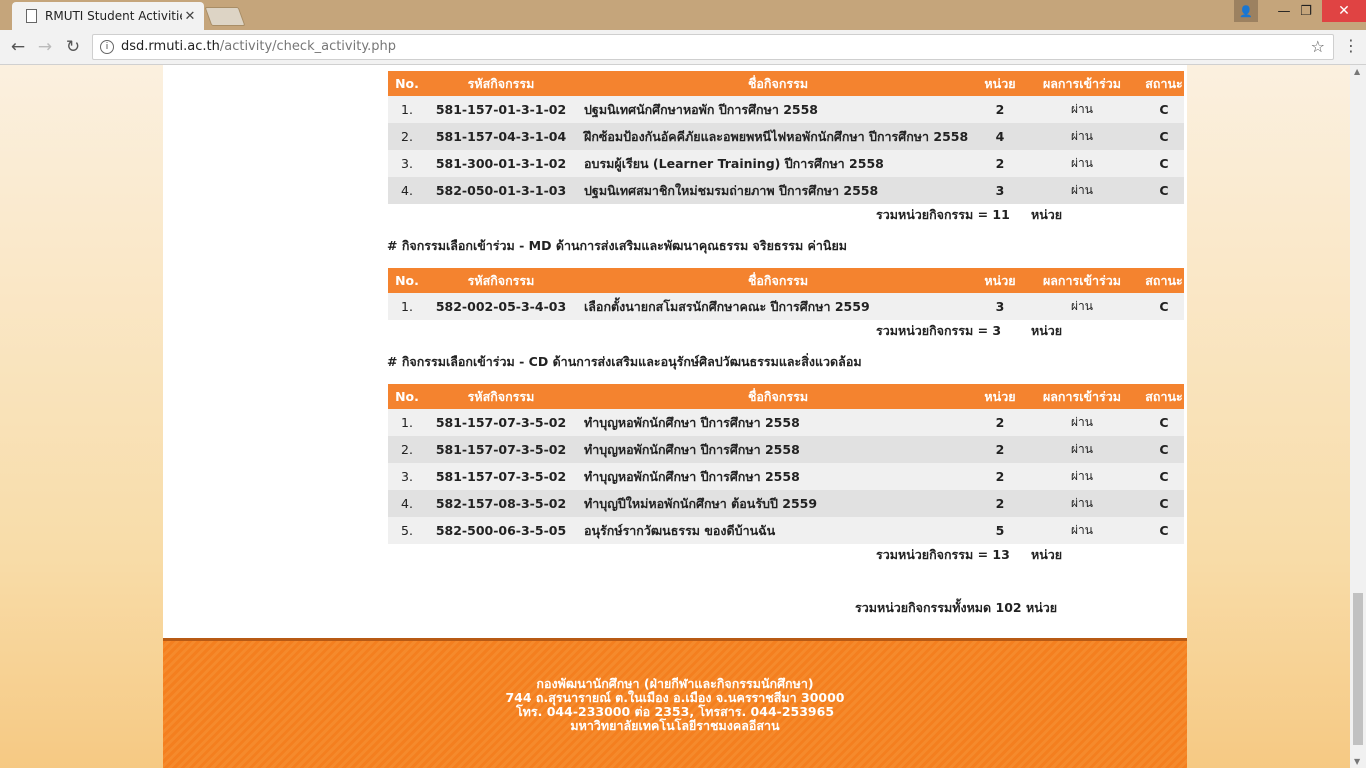 This screenshot has height=768, width=1366. Describe the element at coordinates (501, 306) in the screenshot. I see `row-code: 582-002-05-3-4-03` at that location.